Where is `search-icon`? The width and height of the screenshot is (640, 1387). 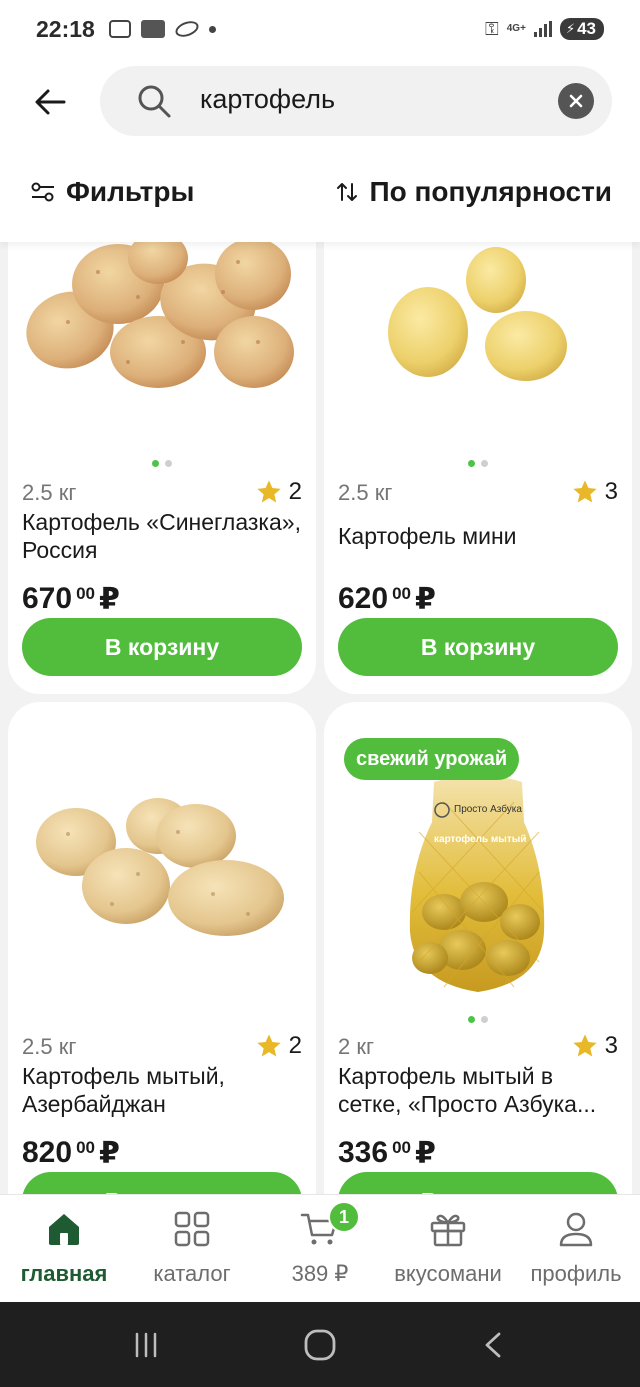 search-icon is located at coordinates (154, 101).